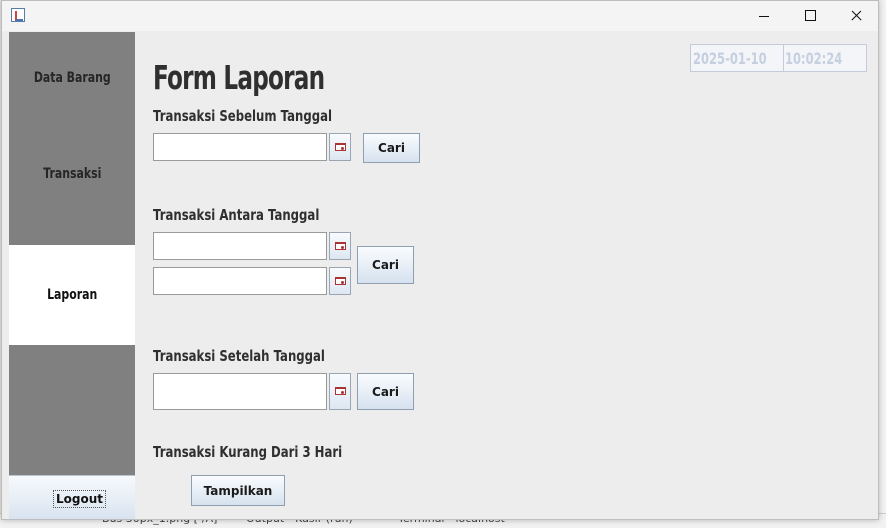  I want to click on between-from-date-field, so click(240, 246).